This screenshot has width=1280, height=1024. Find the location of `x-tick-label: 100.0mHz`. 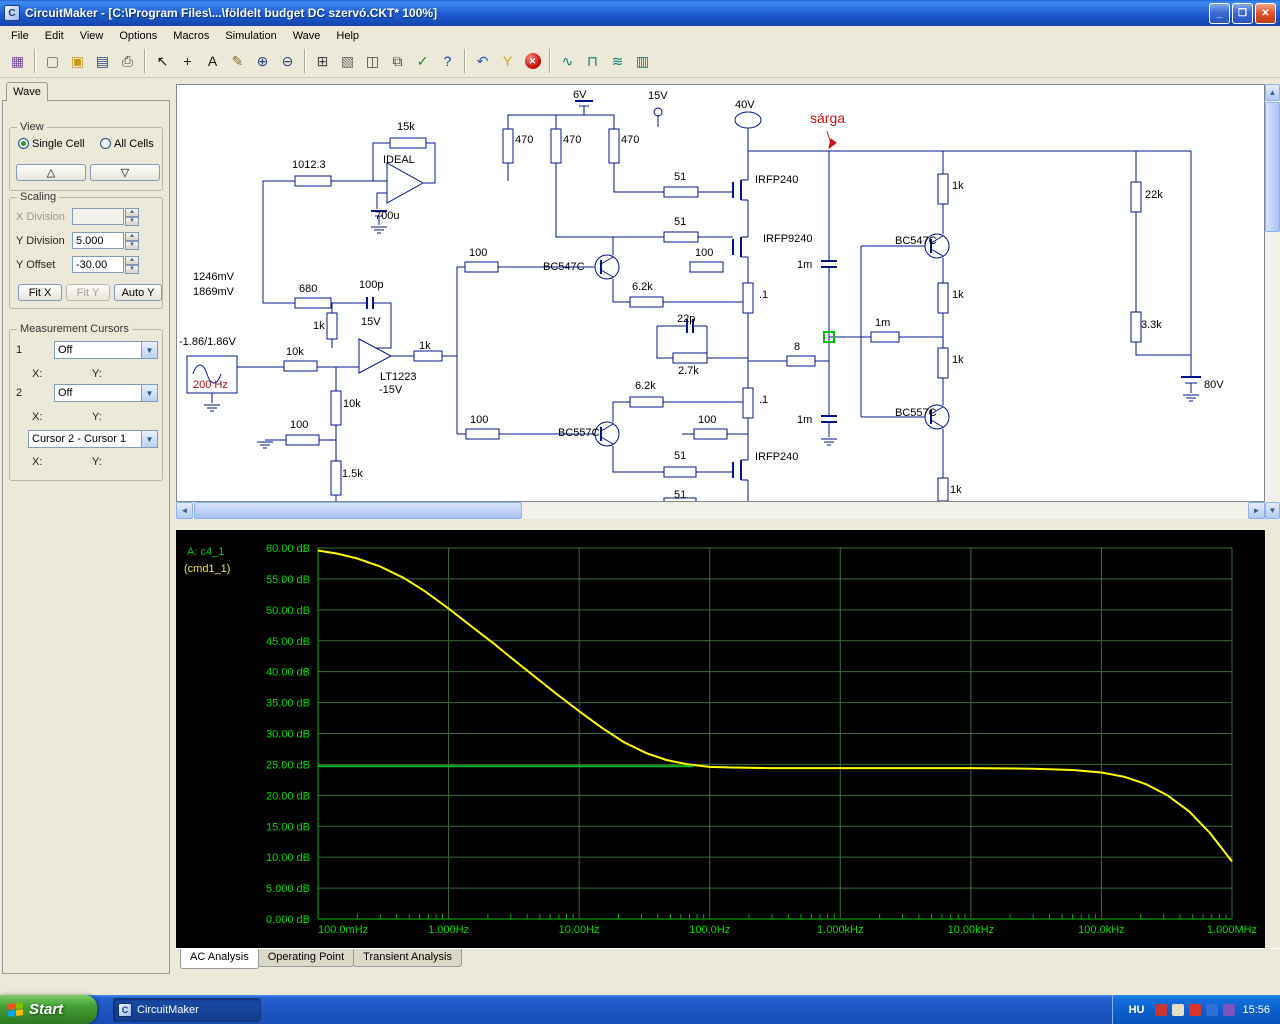

x-tick-label: 100.0mHz is located at coordinates (343, 930).